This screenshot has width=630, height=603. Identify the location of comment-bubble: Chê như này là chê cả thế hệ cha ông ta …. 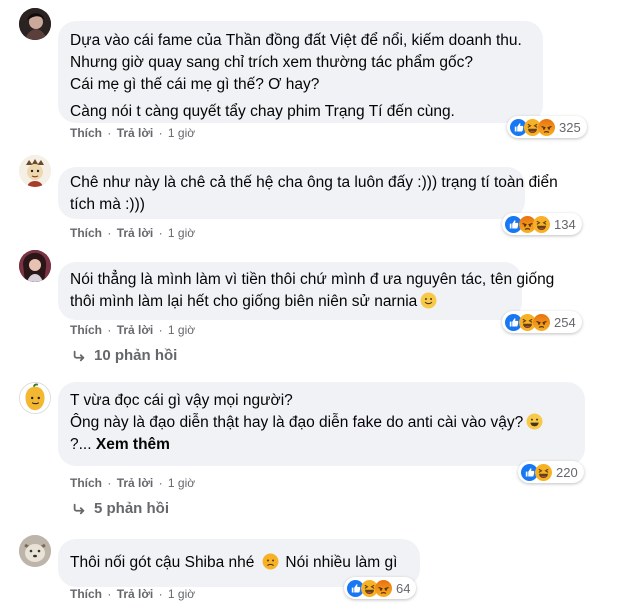
(308, 193).